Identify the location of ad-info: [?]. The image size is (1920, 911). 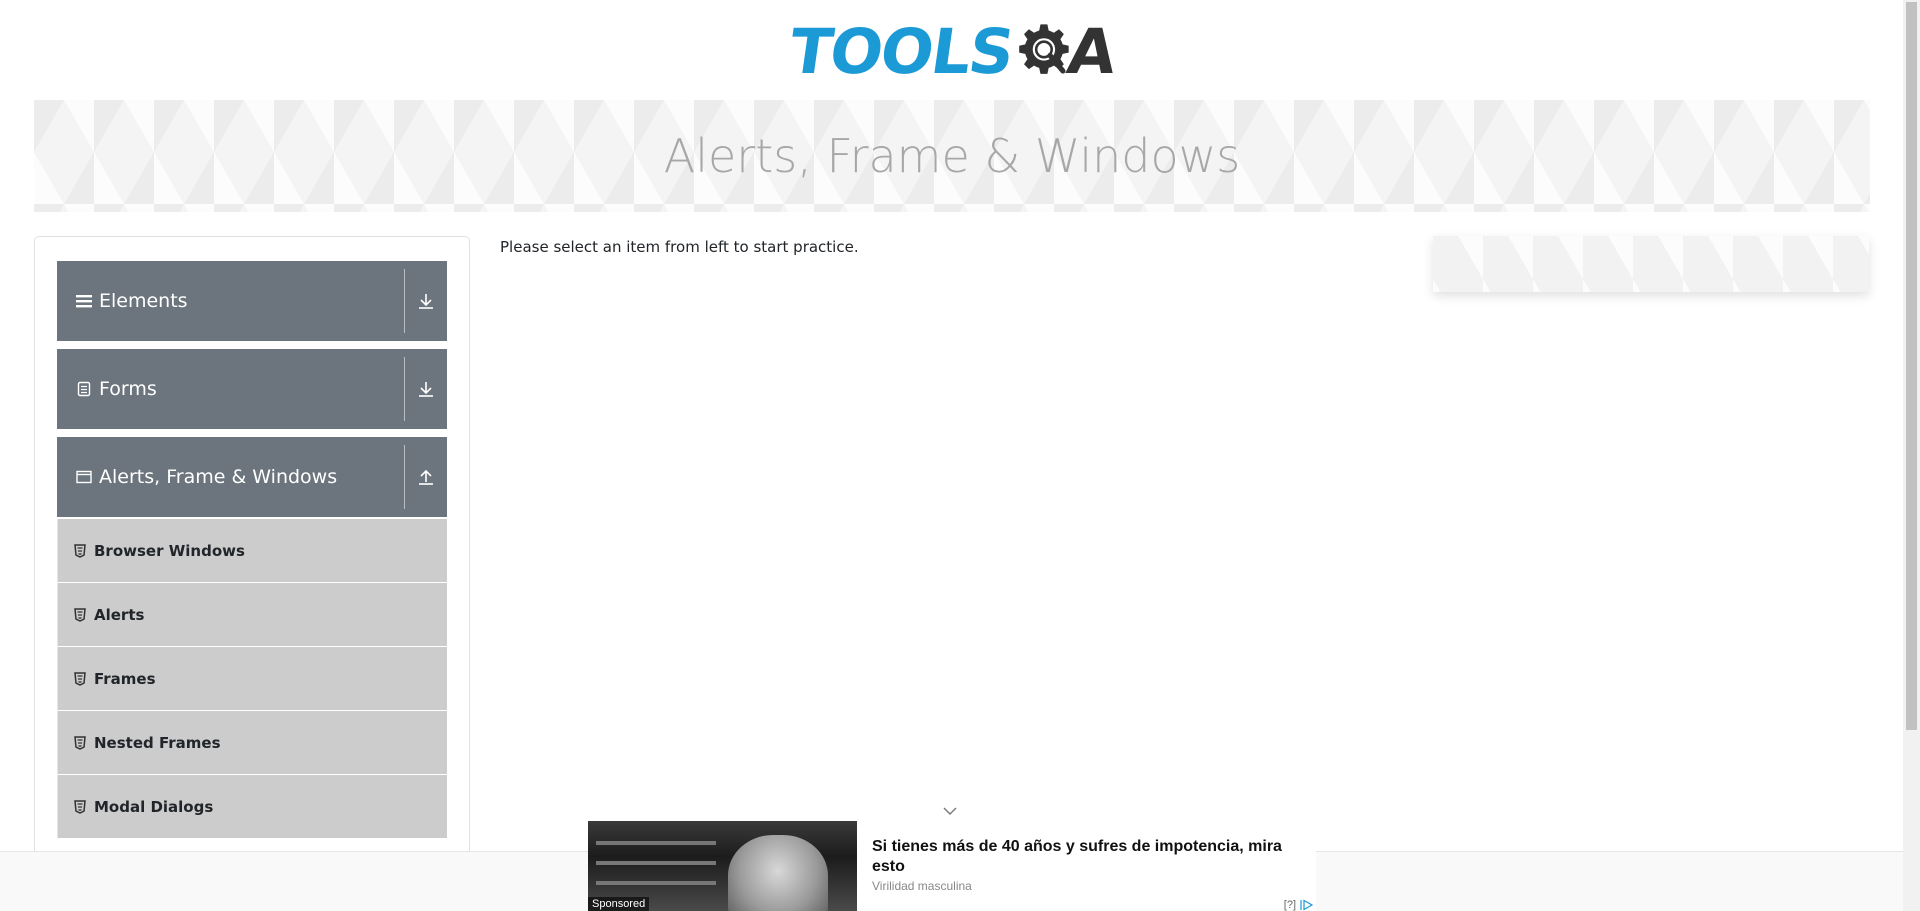
(1299, 905).